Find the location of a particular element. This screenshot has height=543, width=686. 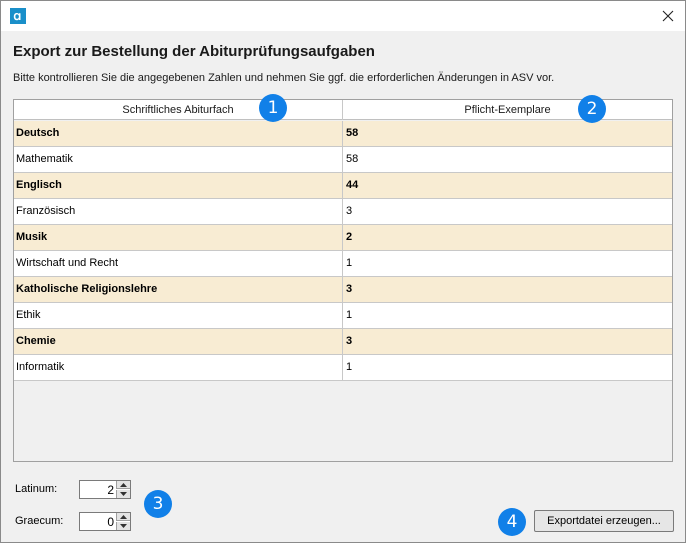

graecum-input is located at coordinates (98, 521).